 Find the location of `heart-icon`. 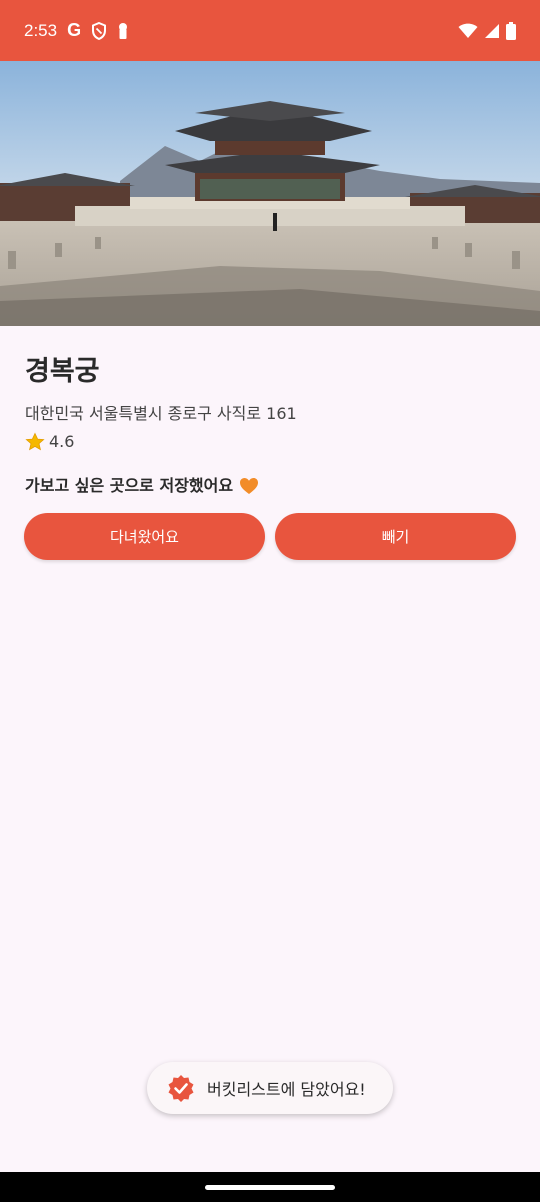

heart-icon is located at coordinates (249, 486).